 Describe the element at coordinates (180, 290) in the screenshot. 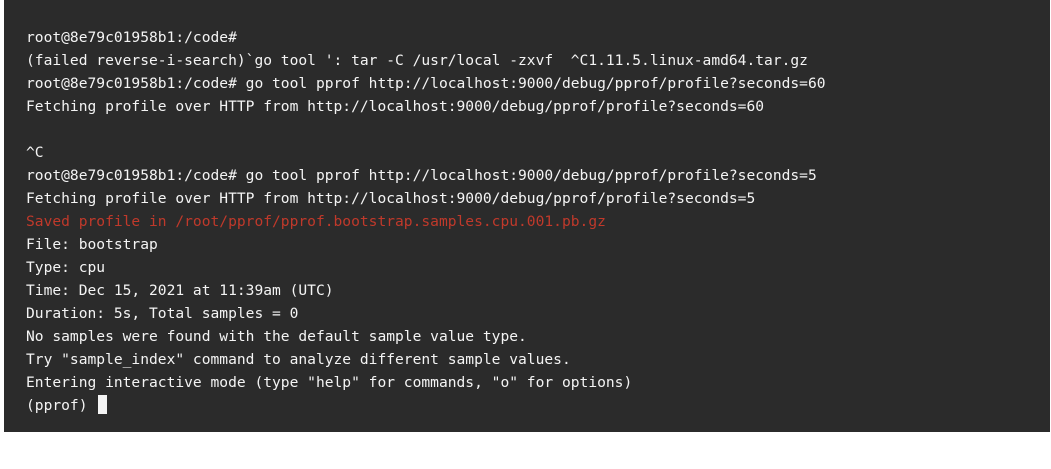

I see `terminal-line: Time: Dec 15, 2021 at 11:39am (UTC)` at that location.